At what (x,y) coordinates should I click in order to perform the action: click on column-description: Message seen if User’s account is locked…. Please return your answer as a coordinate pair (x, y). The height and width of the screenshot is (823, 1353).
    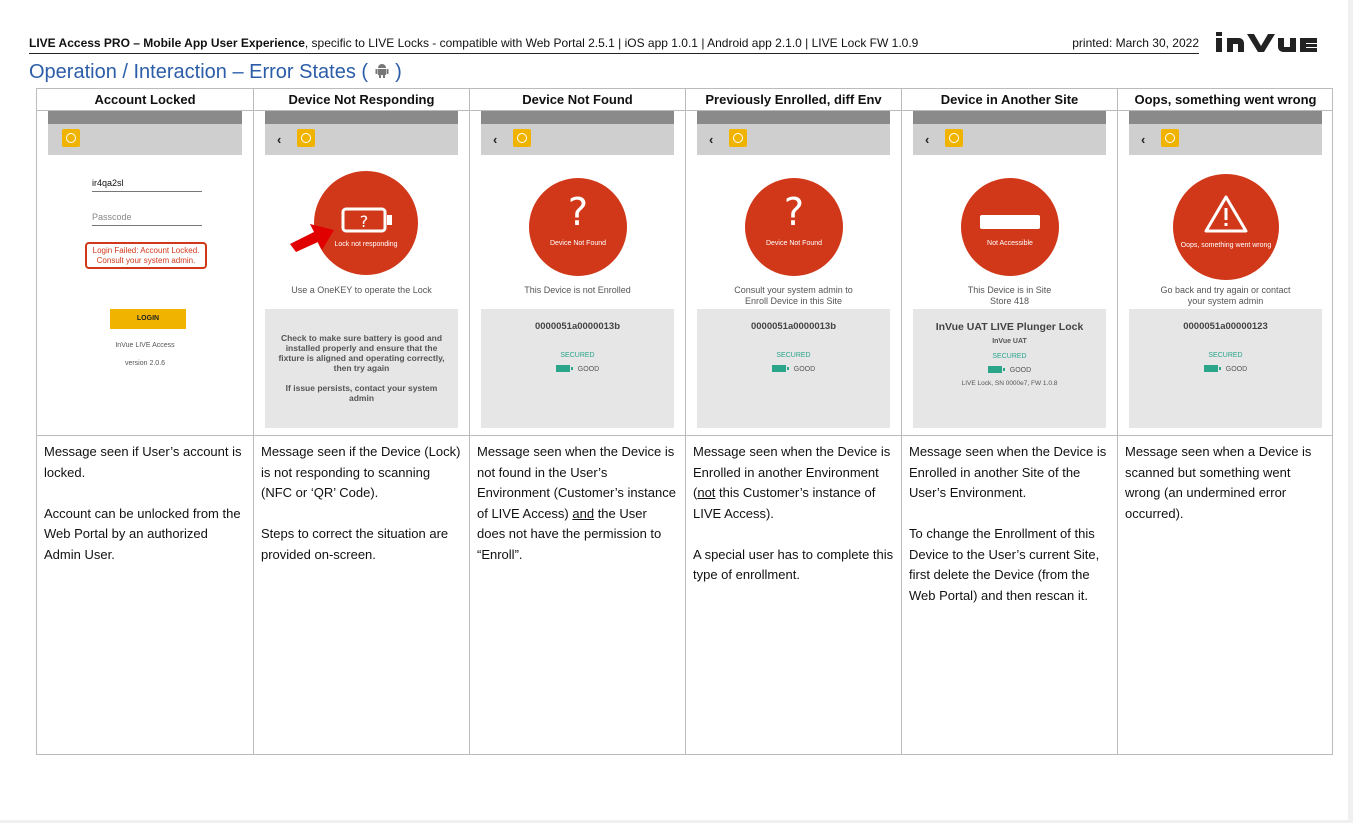
    Looking at the image, I should click on (143, 503).